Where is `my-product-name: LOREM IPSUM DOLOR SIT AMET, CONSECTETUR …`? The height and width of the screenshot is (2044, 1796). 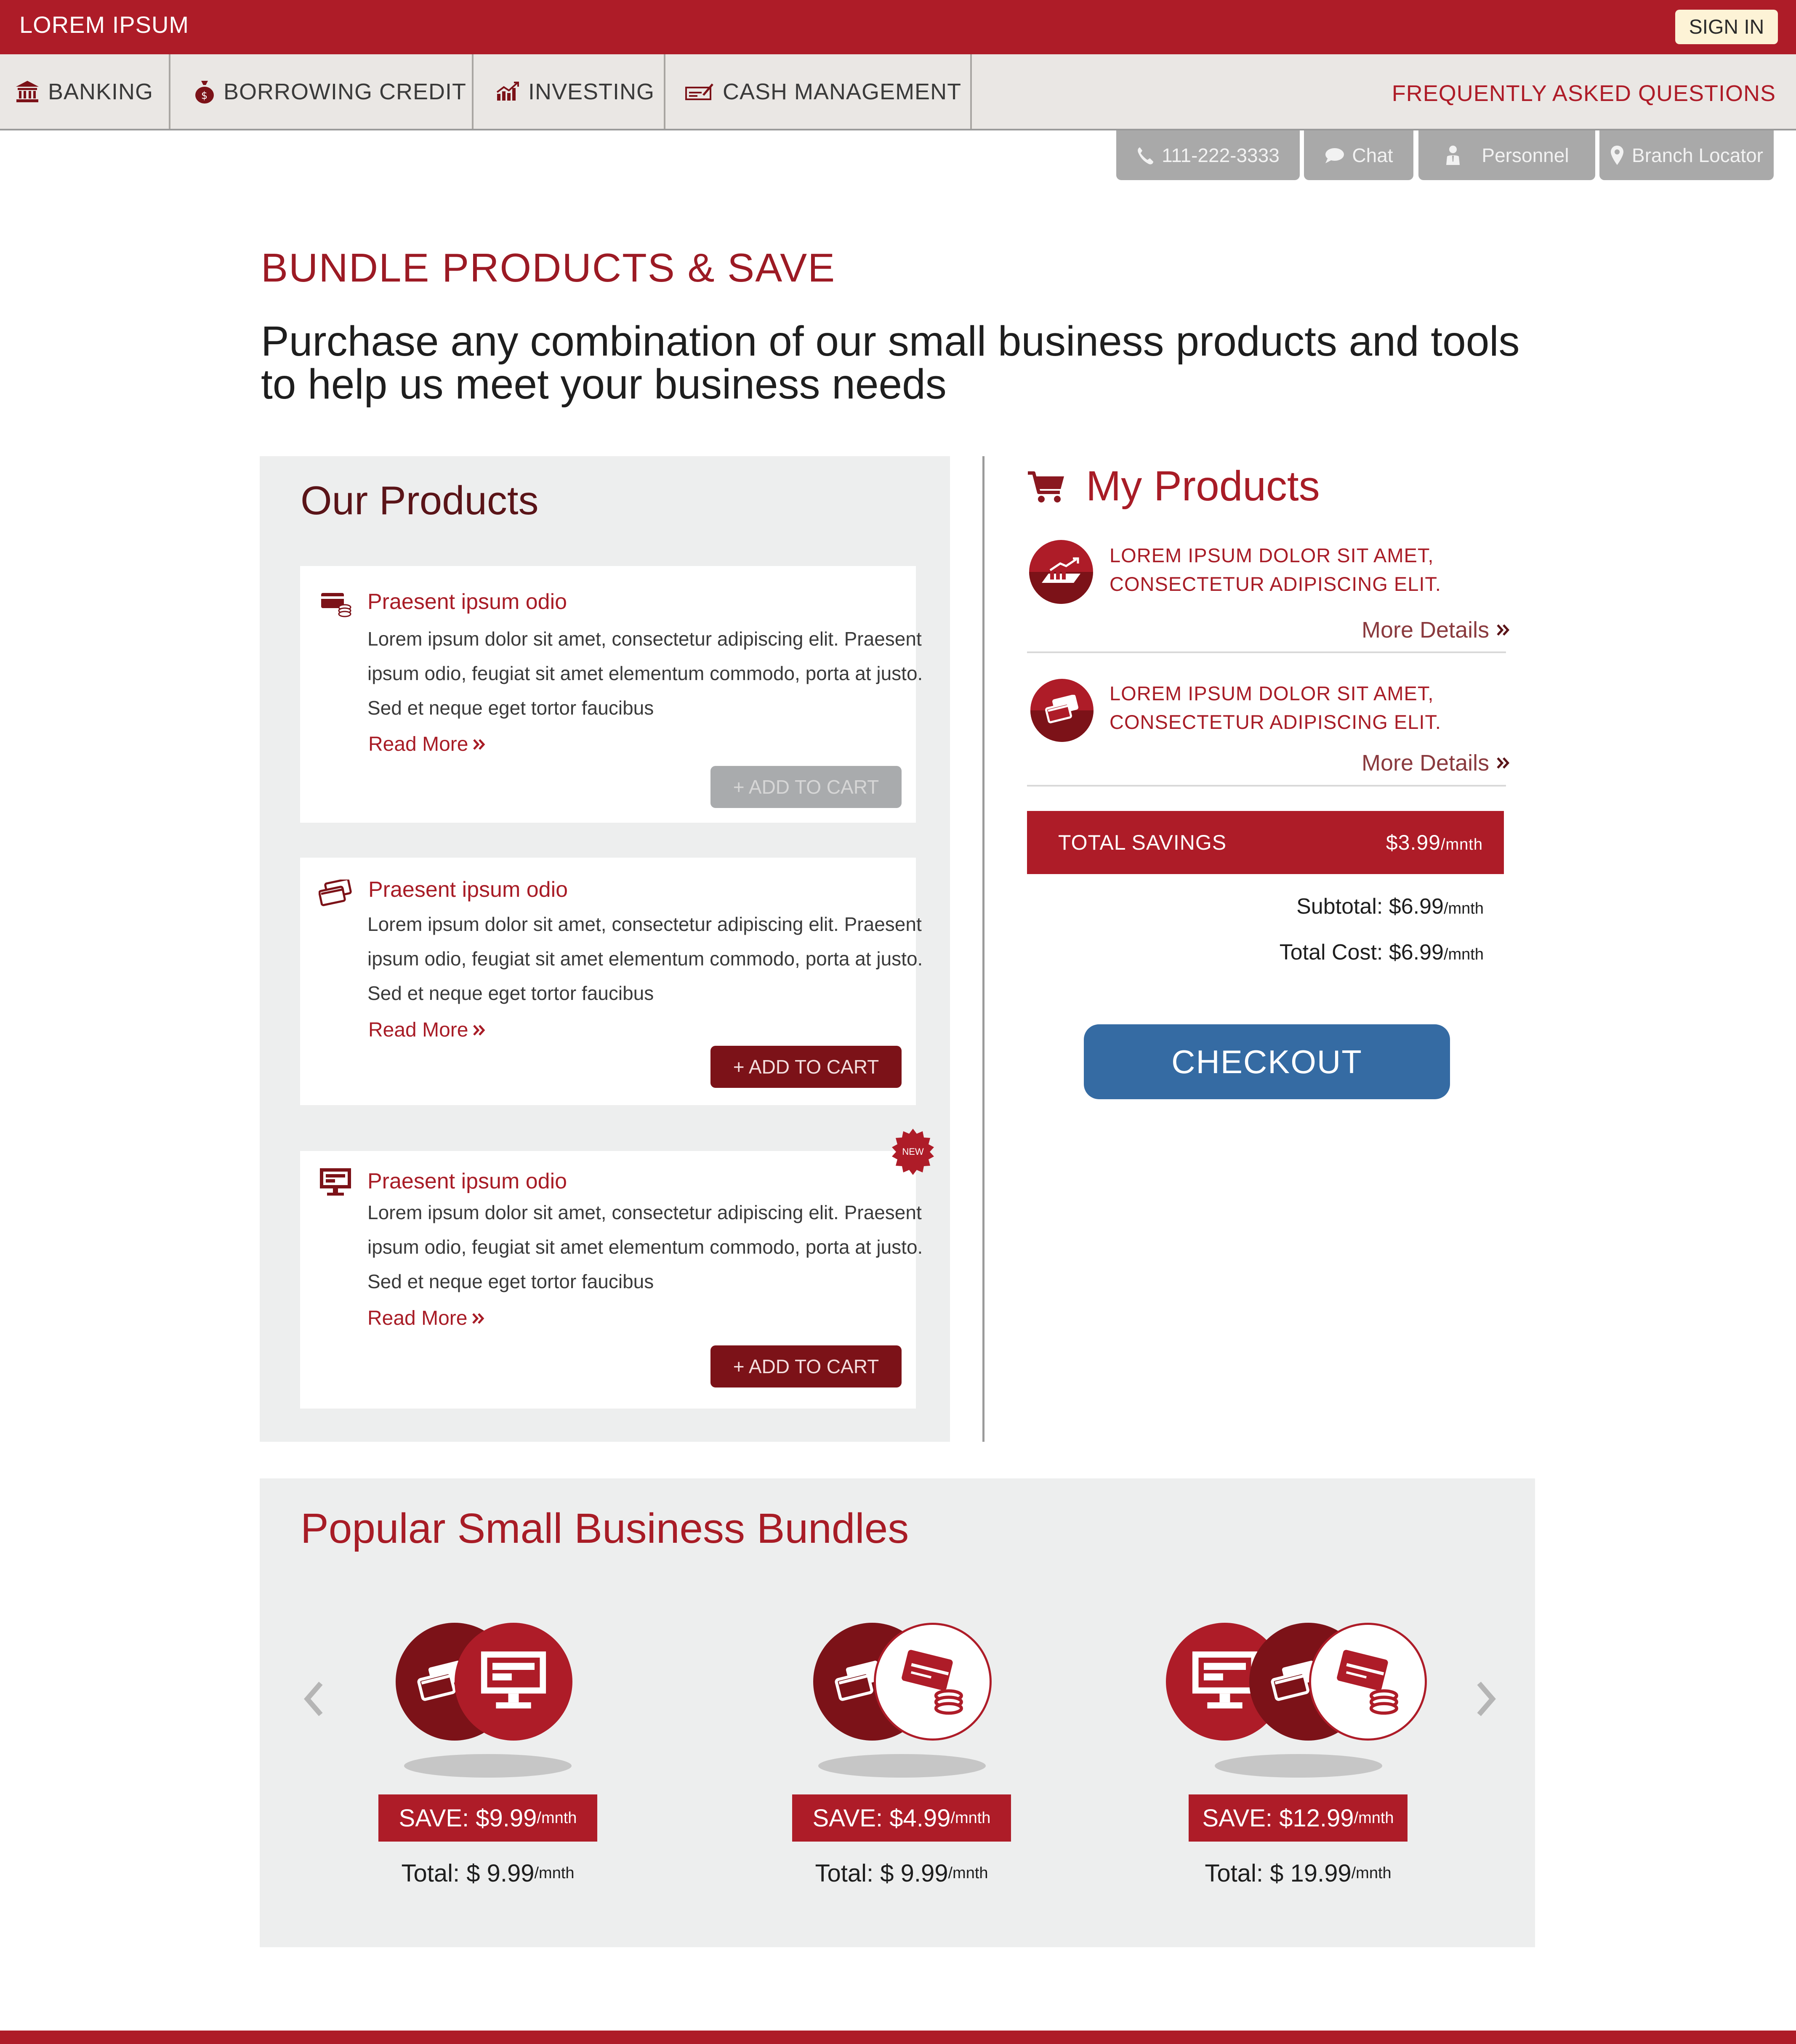 my-product-name: LOREM IPSUM DOLOR SIT AMET, CONSECTETUR … is located at coordinates (1275, 569).